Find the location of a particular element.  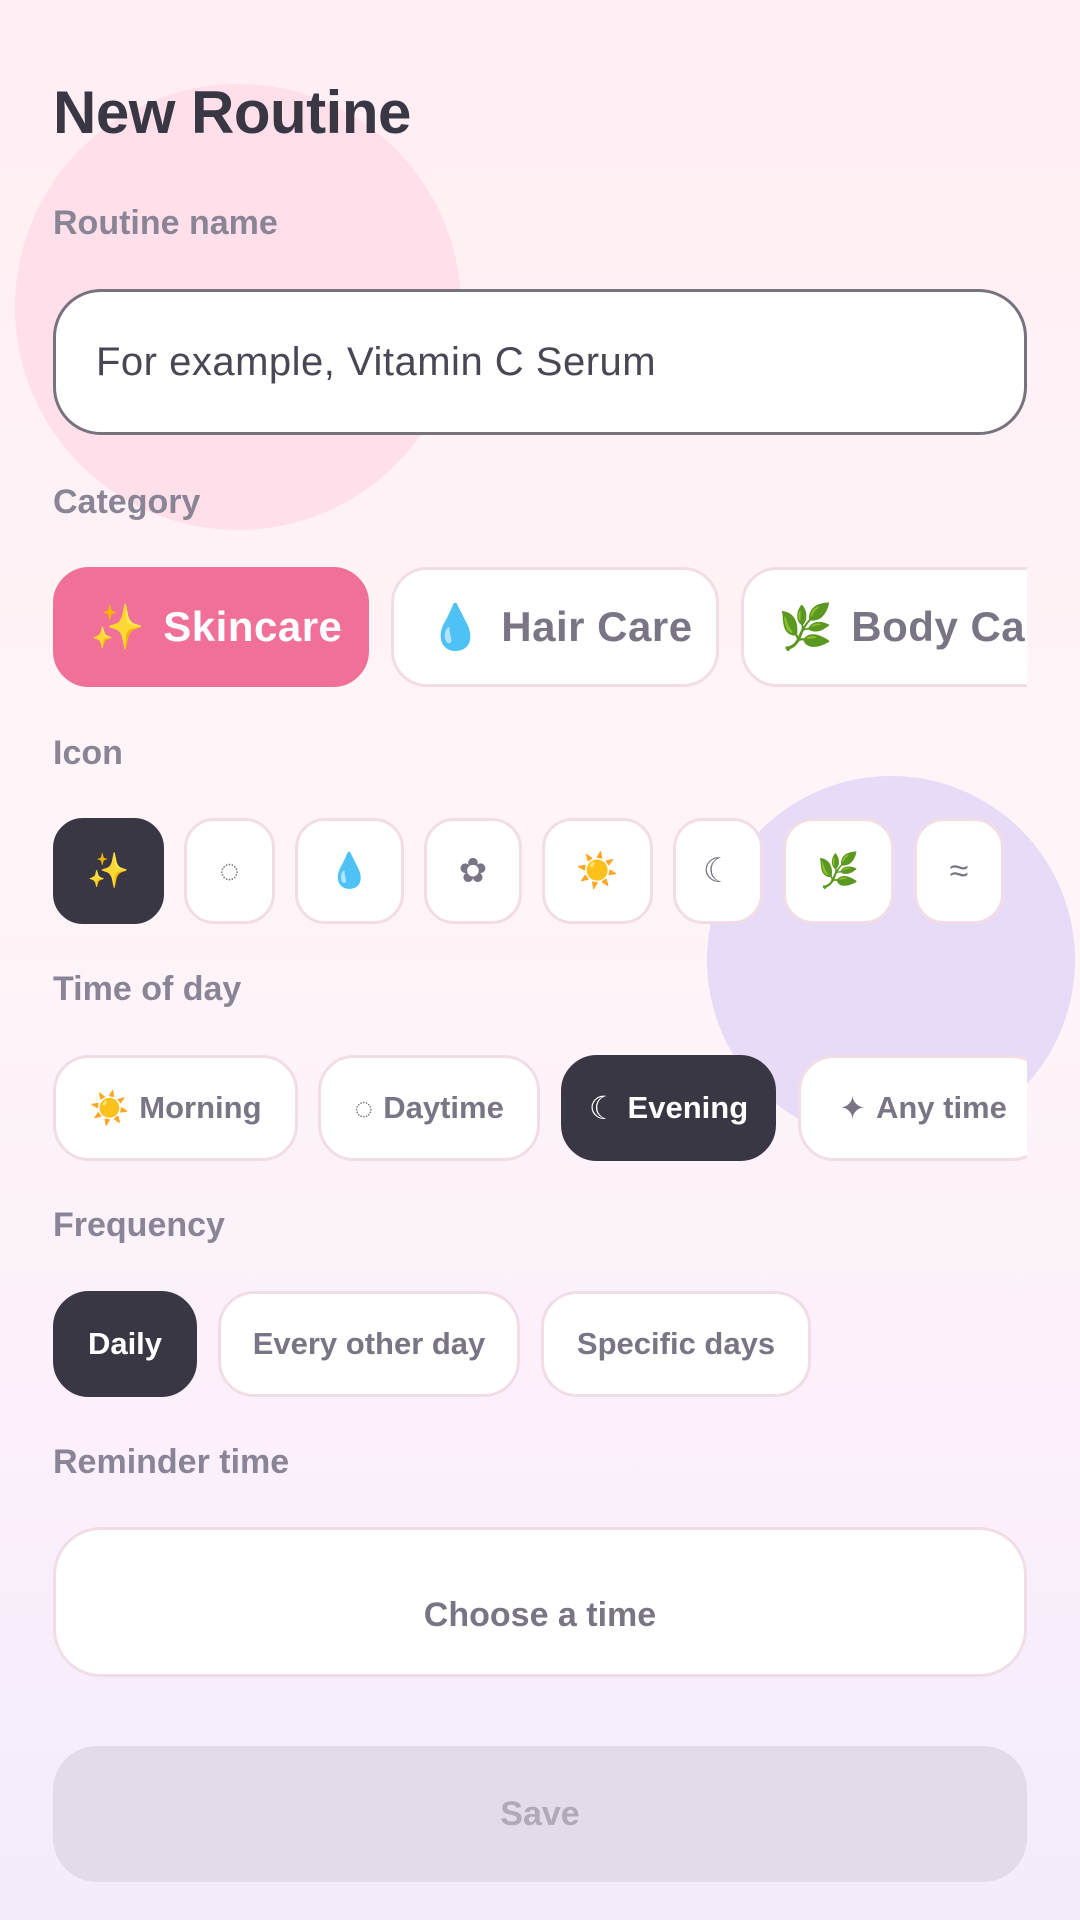

category-chip-row: ✨ Skincare 💧 Hair Care 🌿 Body Care is located at coordinates (540, 627).